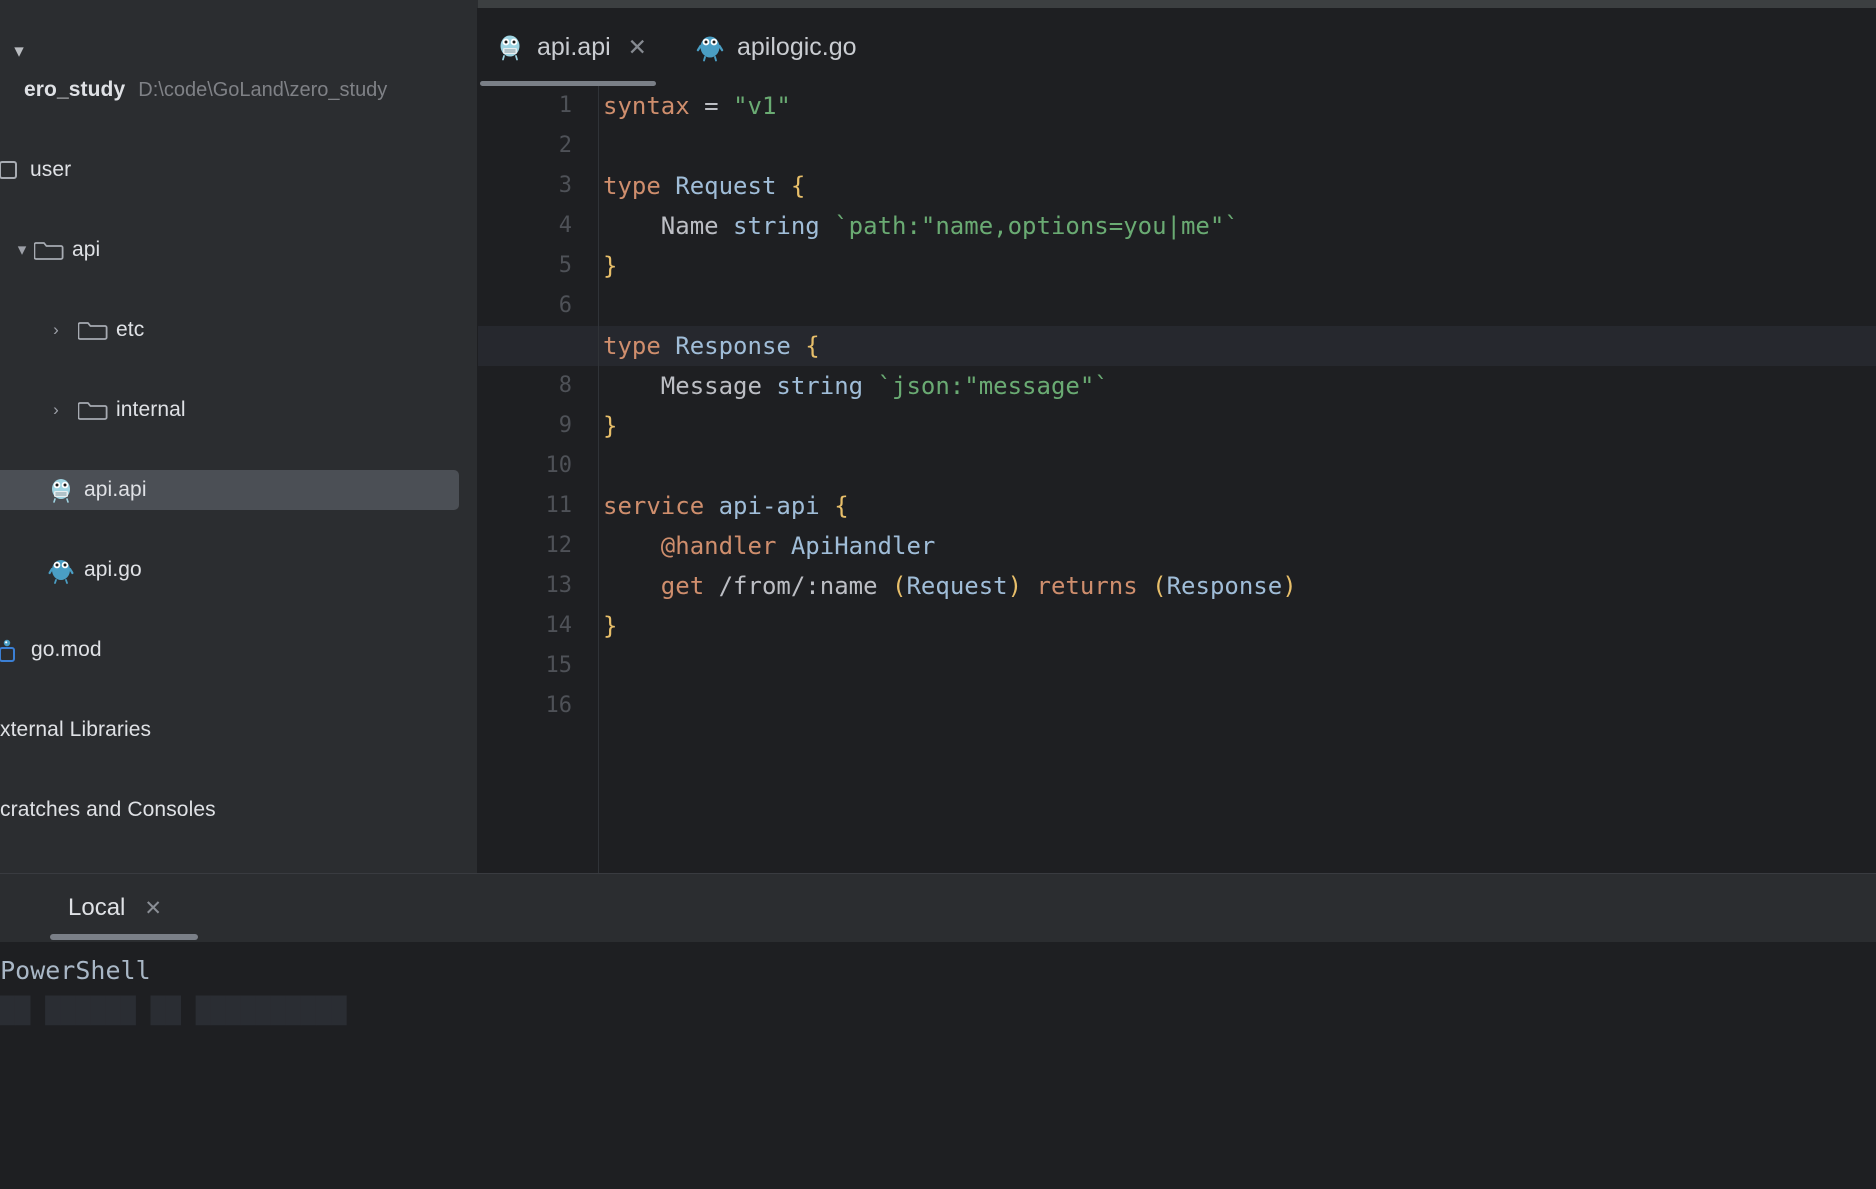  What do you see at coordinates (239, 650) in the screenshot?
I see `tree-row-go-mod: go.mod` at bounding box center [239, 650].